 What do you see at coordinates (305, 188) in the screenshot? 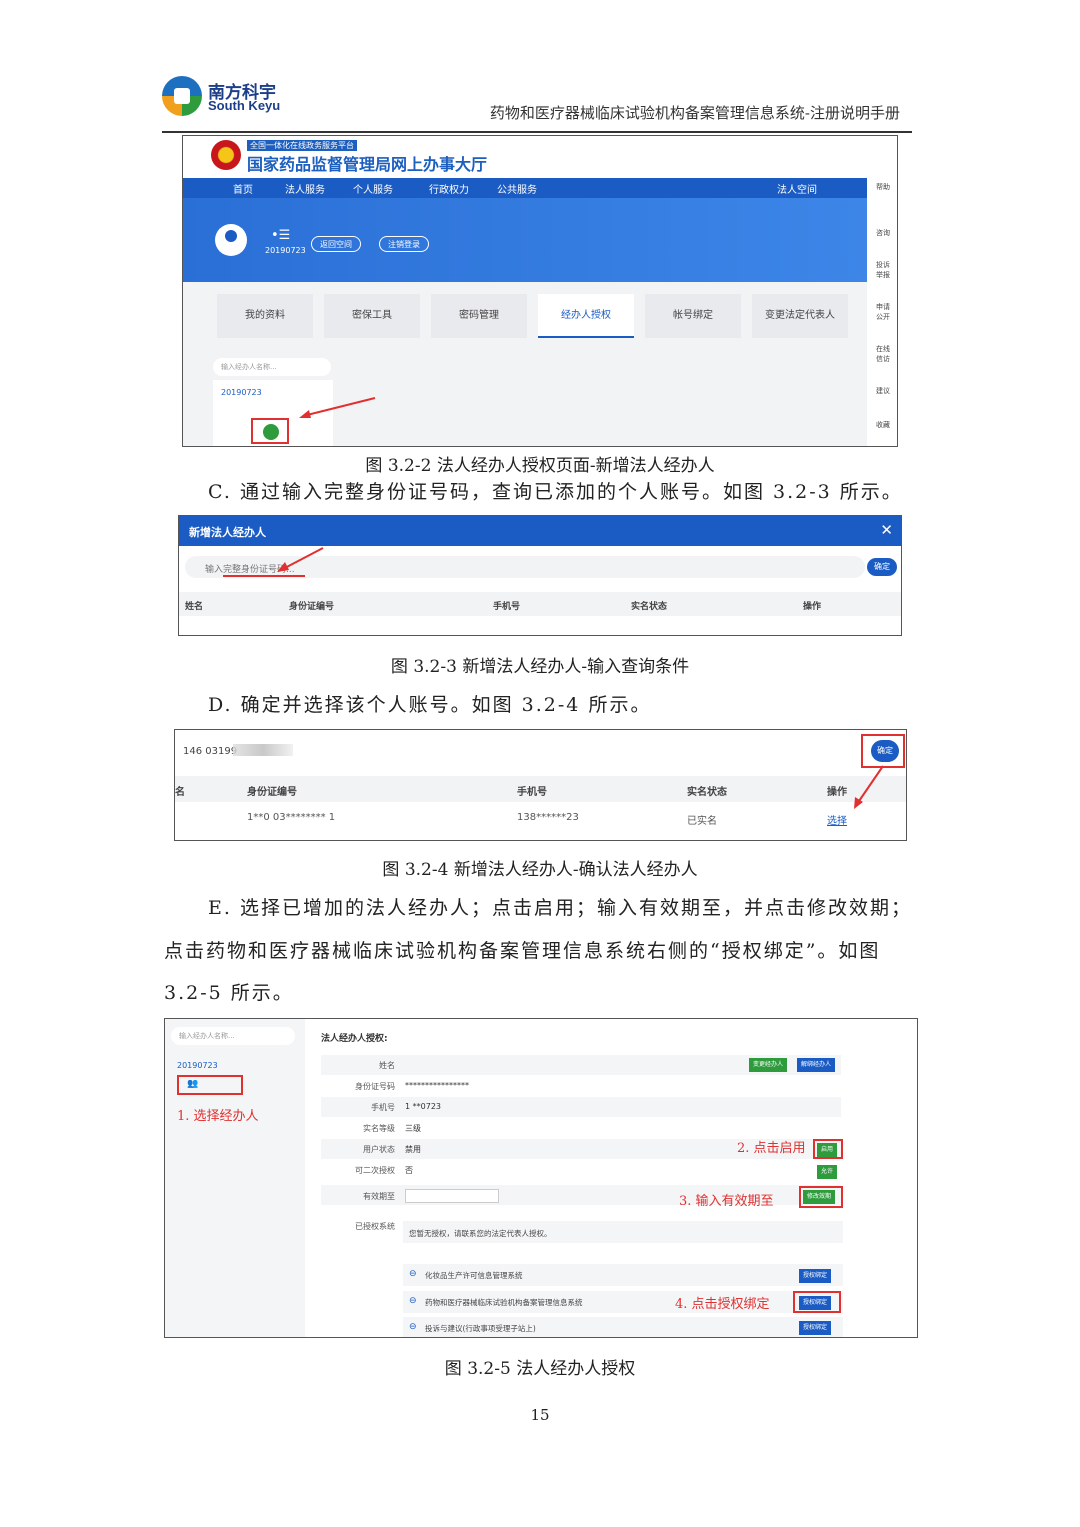
I see `nav-legal-service: 法人服务` at bounding box center [305, 188].